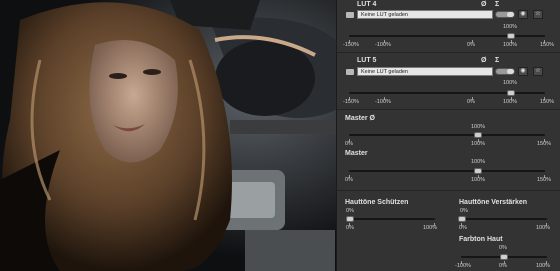 Image resolution: width=560 pixels, height=271 pixels. I want to click on skin-hue-value: 0%, so click(503, 248).